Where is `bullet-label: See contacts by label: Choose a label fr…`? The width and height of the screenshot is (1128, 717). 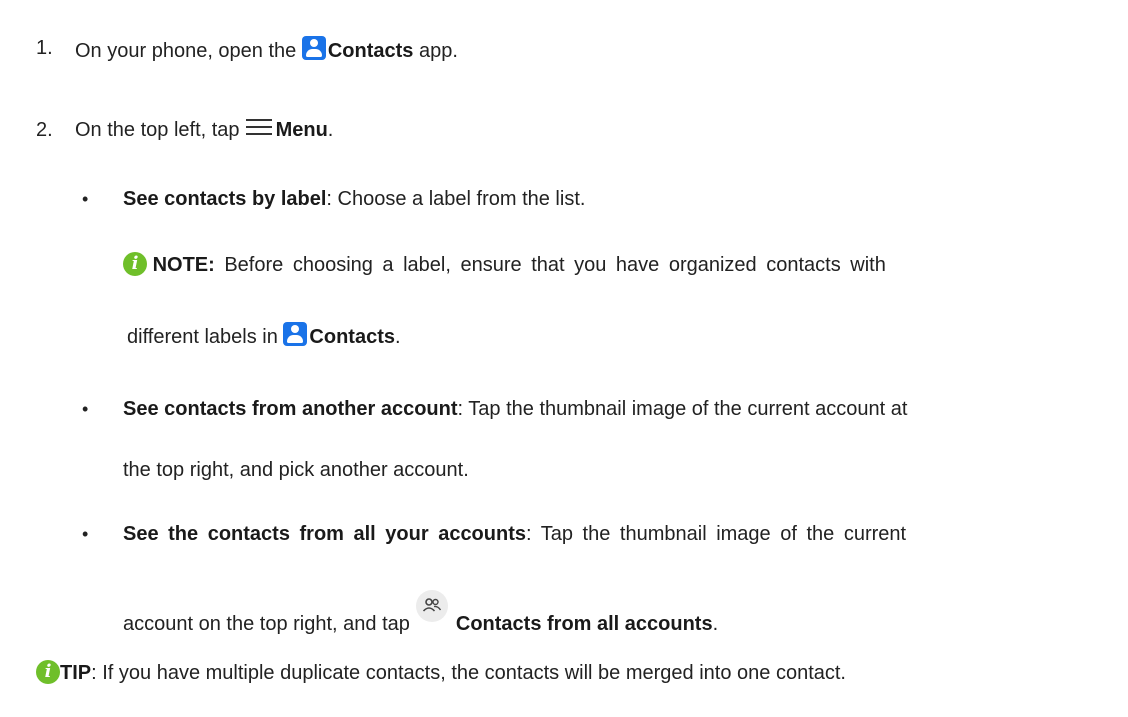 bullet-label: See contacts by label: Choose a label fr… is located at coordinates (354, 199).